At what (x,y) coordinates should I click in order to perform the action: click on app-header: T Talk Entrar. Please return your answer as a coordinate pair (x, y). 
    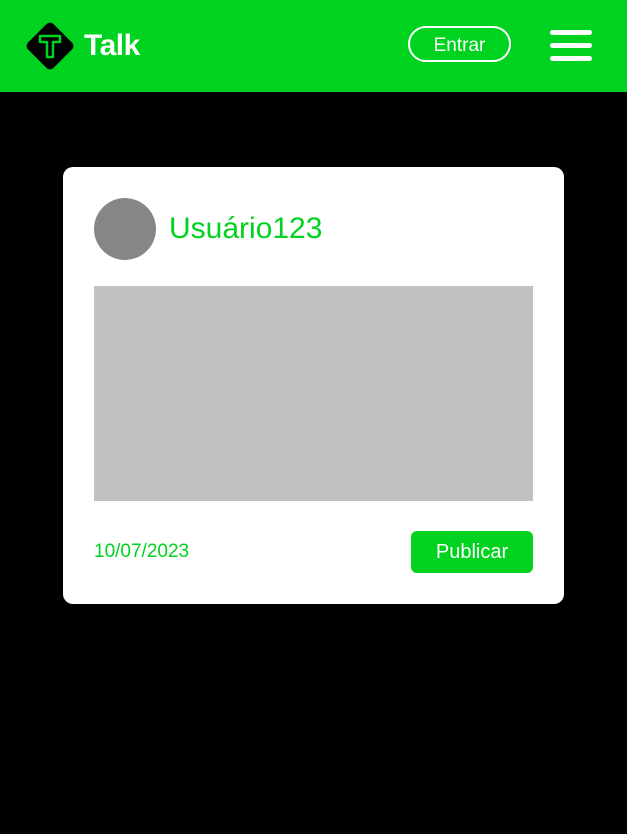
    Looking at the image, I should click on (313, 46).